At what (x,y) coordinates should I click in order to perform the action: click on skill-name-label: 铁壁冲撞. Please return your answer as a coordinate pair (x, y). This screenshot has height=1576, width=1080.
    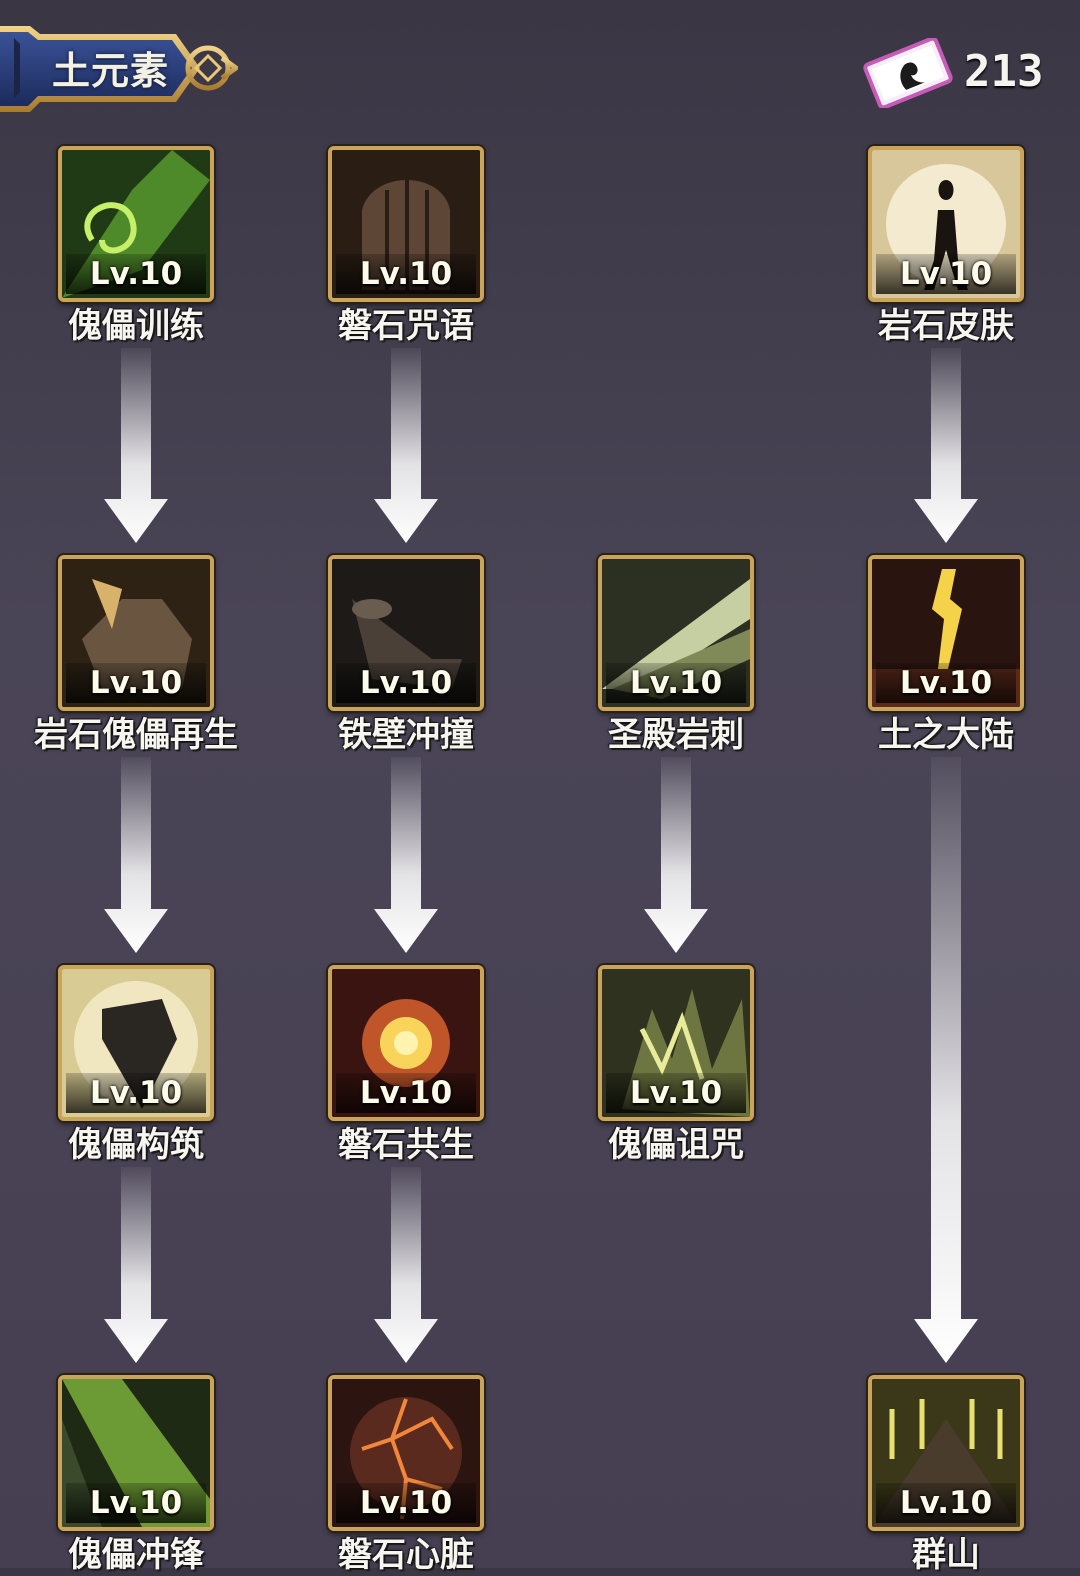
    Looking at the image, I should click on (406, 735).